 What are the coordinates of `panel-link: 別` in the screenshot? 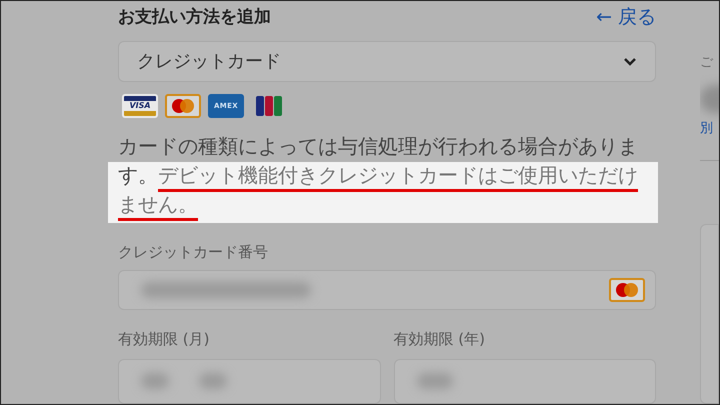 It's located at (709, 128).